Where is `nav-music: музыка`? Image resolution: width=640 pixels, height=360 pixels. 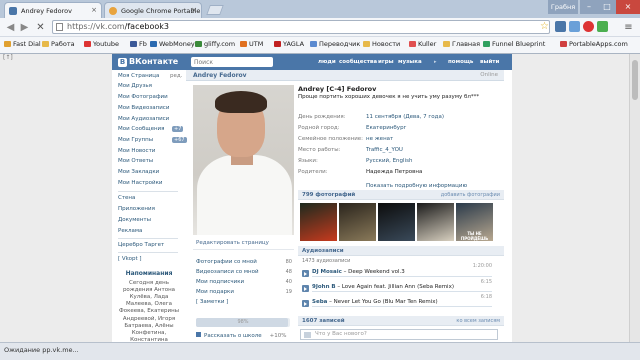 nav-music: музыка is located at coordinates (410, 62).